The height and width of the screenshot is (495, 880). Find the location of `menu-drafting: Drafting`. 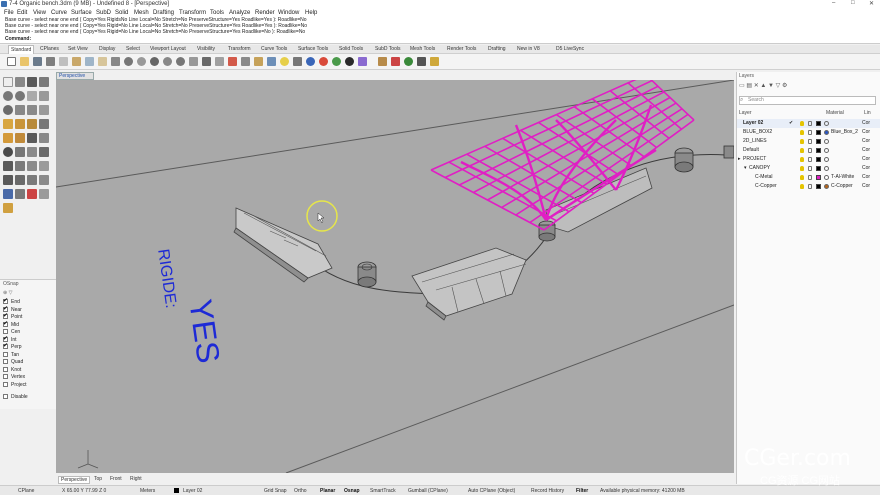

menu-drafting: Drafting is located at coordinates (163, 13).